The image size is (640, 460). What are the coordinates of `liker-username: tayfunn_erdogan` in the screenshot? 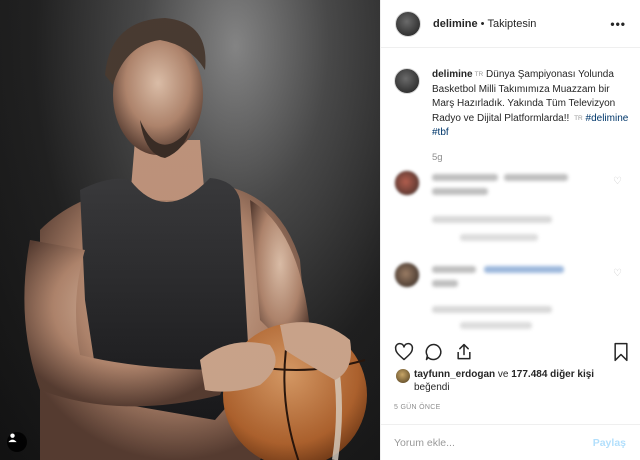 It's located at (454, 374).